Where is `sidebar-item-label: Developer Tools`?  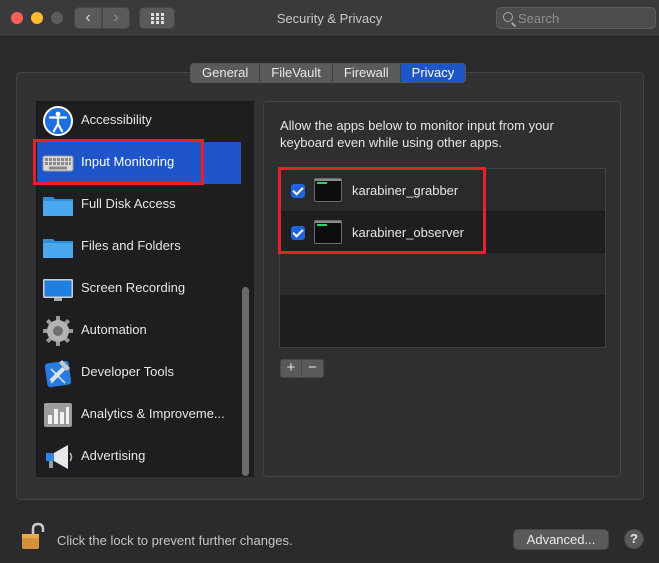
sidebar-item-label: Developer Tools is located at coordinates (127, 371).